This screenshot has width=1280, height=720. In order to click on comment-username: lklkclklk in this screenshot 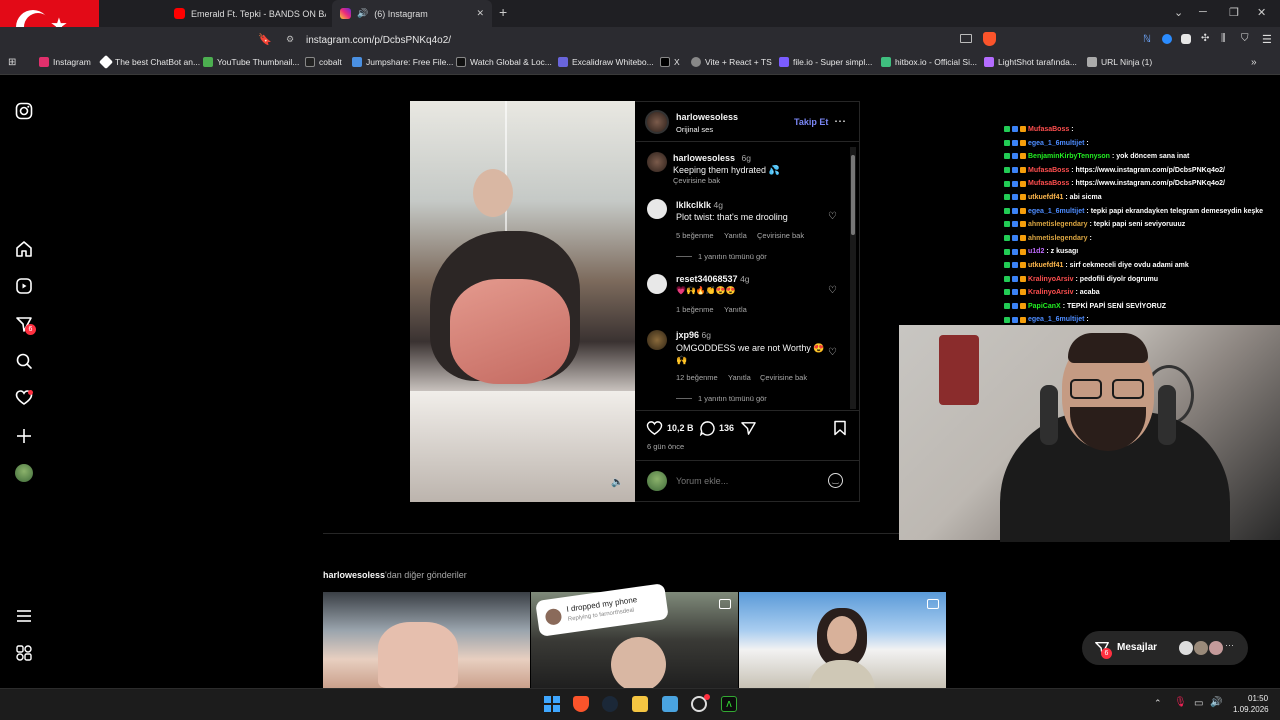, I will do `click(693, 205)`.